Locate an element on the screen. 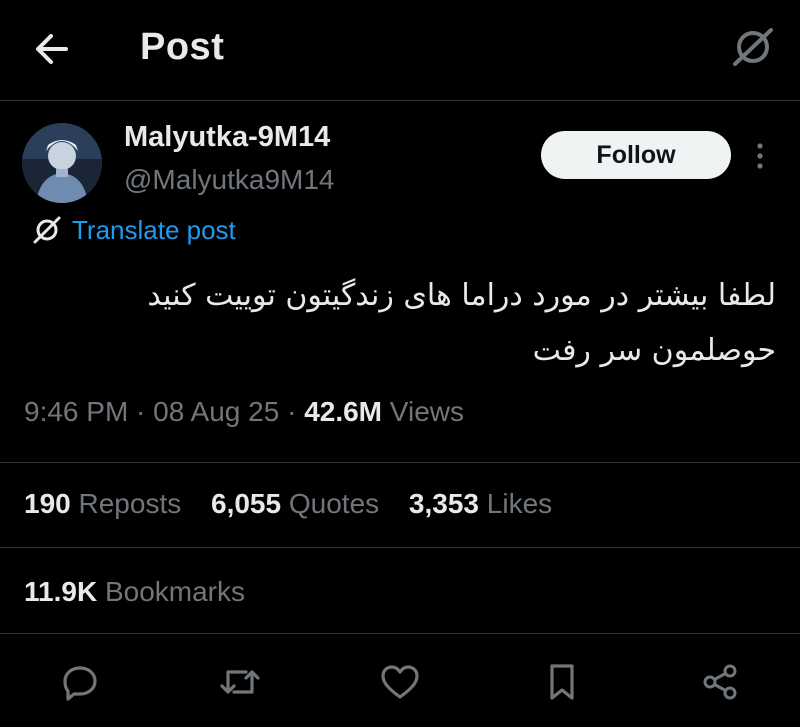 The height and width of the screenshot is (727, 800). views-label: Views is located at coordinates (426, 411).